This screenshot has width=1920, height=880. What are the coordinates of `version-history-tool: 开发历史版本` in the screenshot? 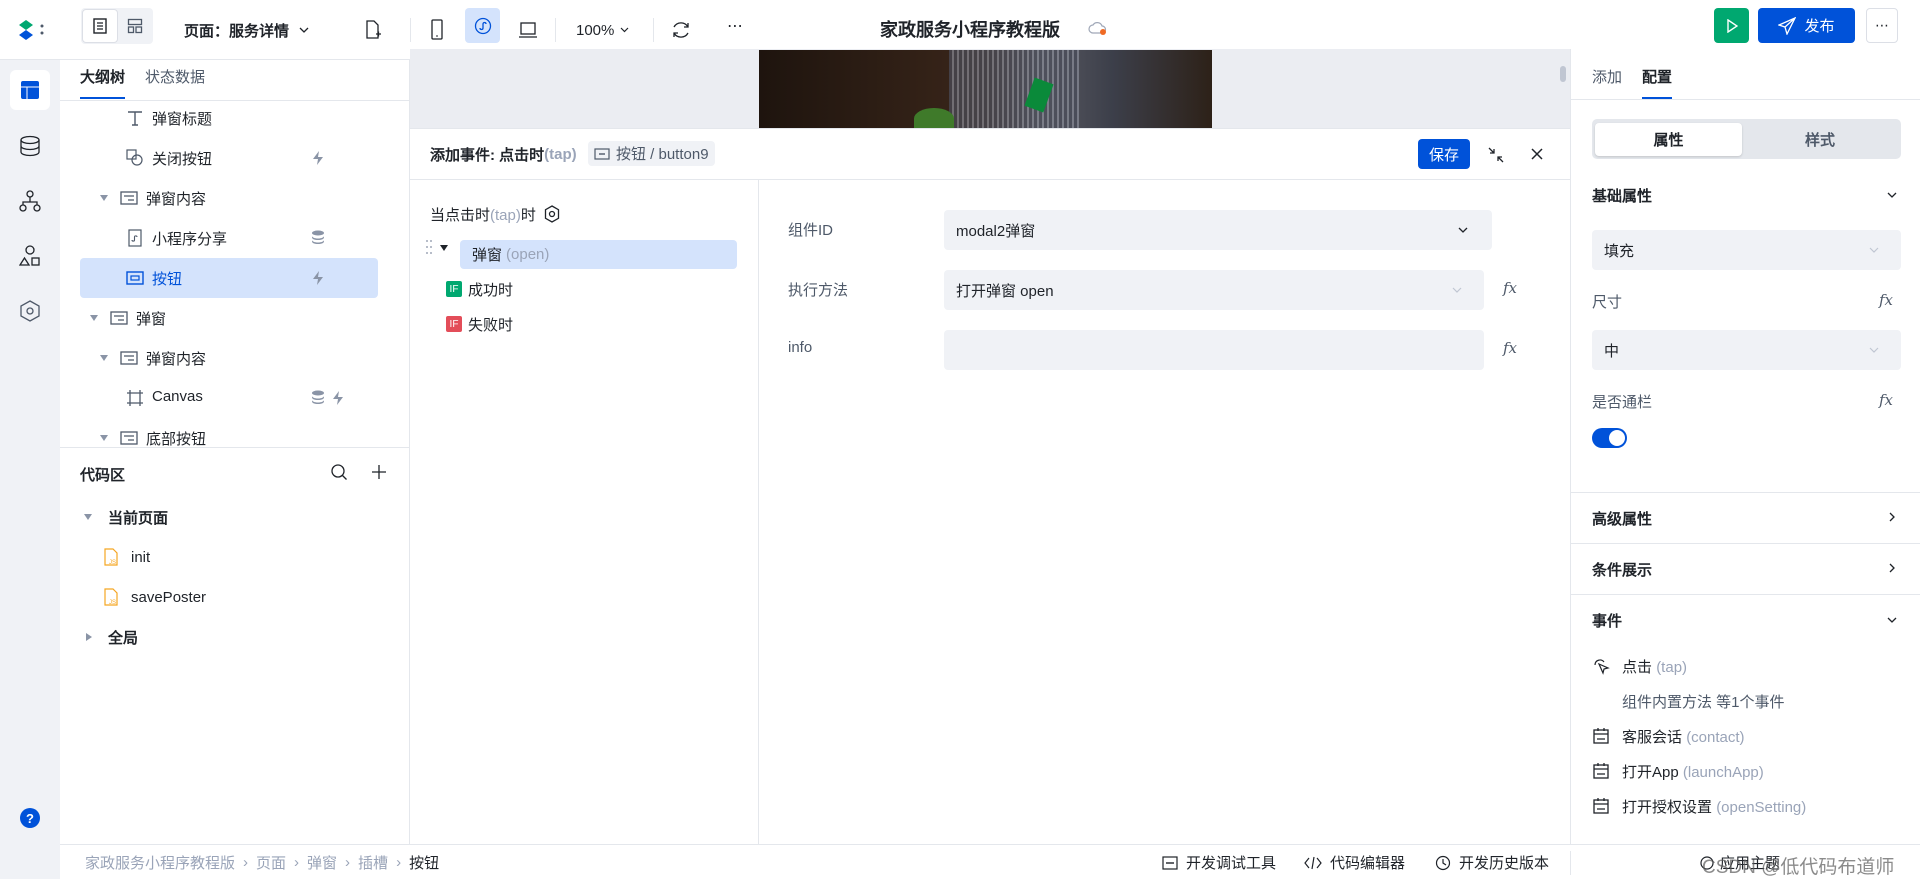 It's located at (1492, 862).